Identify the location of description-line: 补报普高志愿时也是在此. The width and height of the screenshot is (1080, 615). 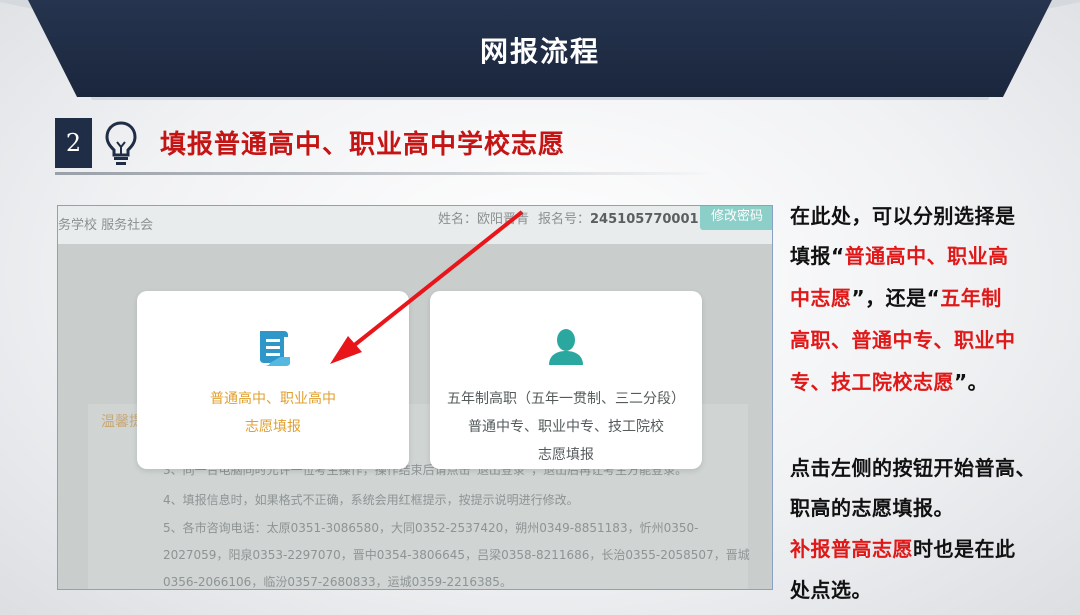
(903, 547).